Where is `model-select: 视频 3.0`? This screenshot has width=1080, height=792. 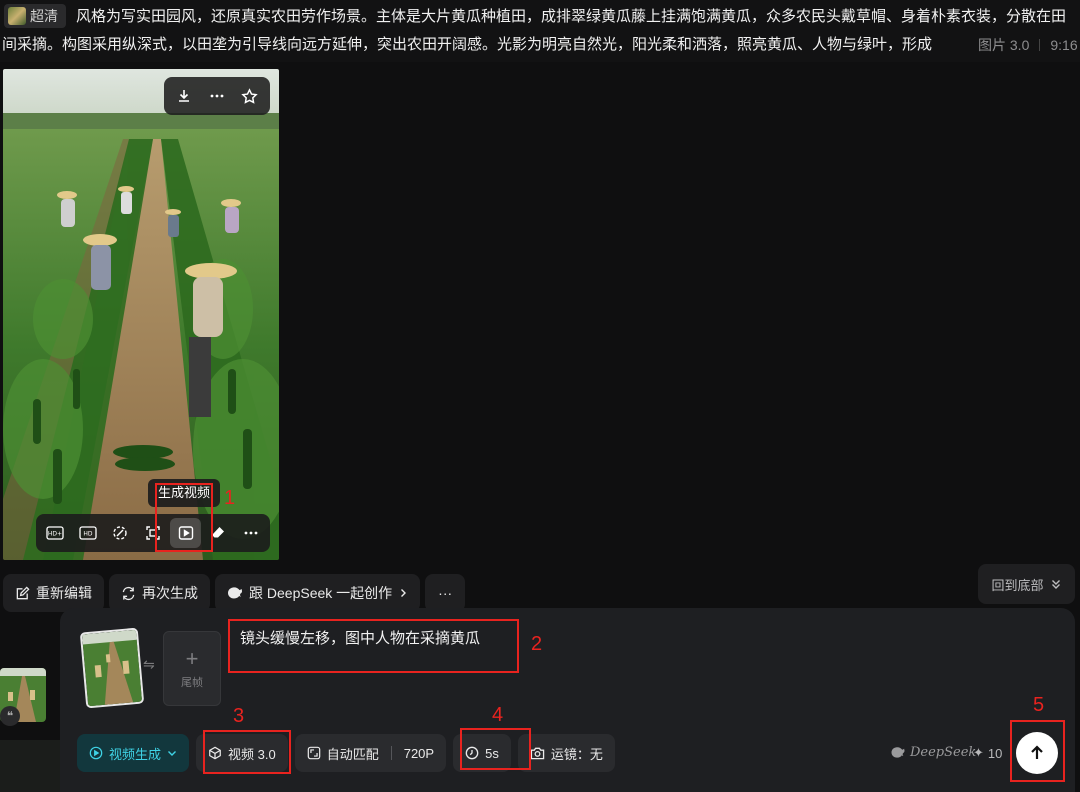
model-select: 视频 3.0 is located at coordinates (242, 753).